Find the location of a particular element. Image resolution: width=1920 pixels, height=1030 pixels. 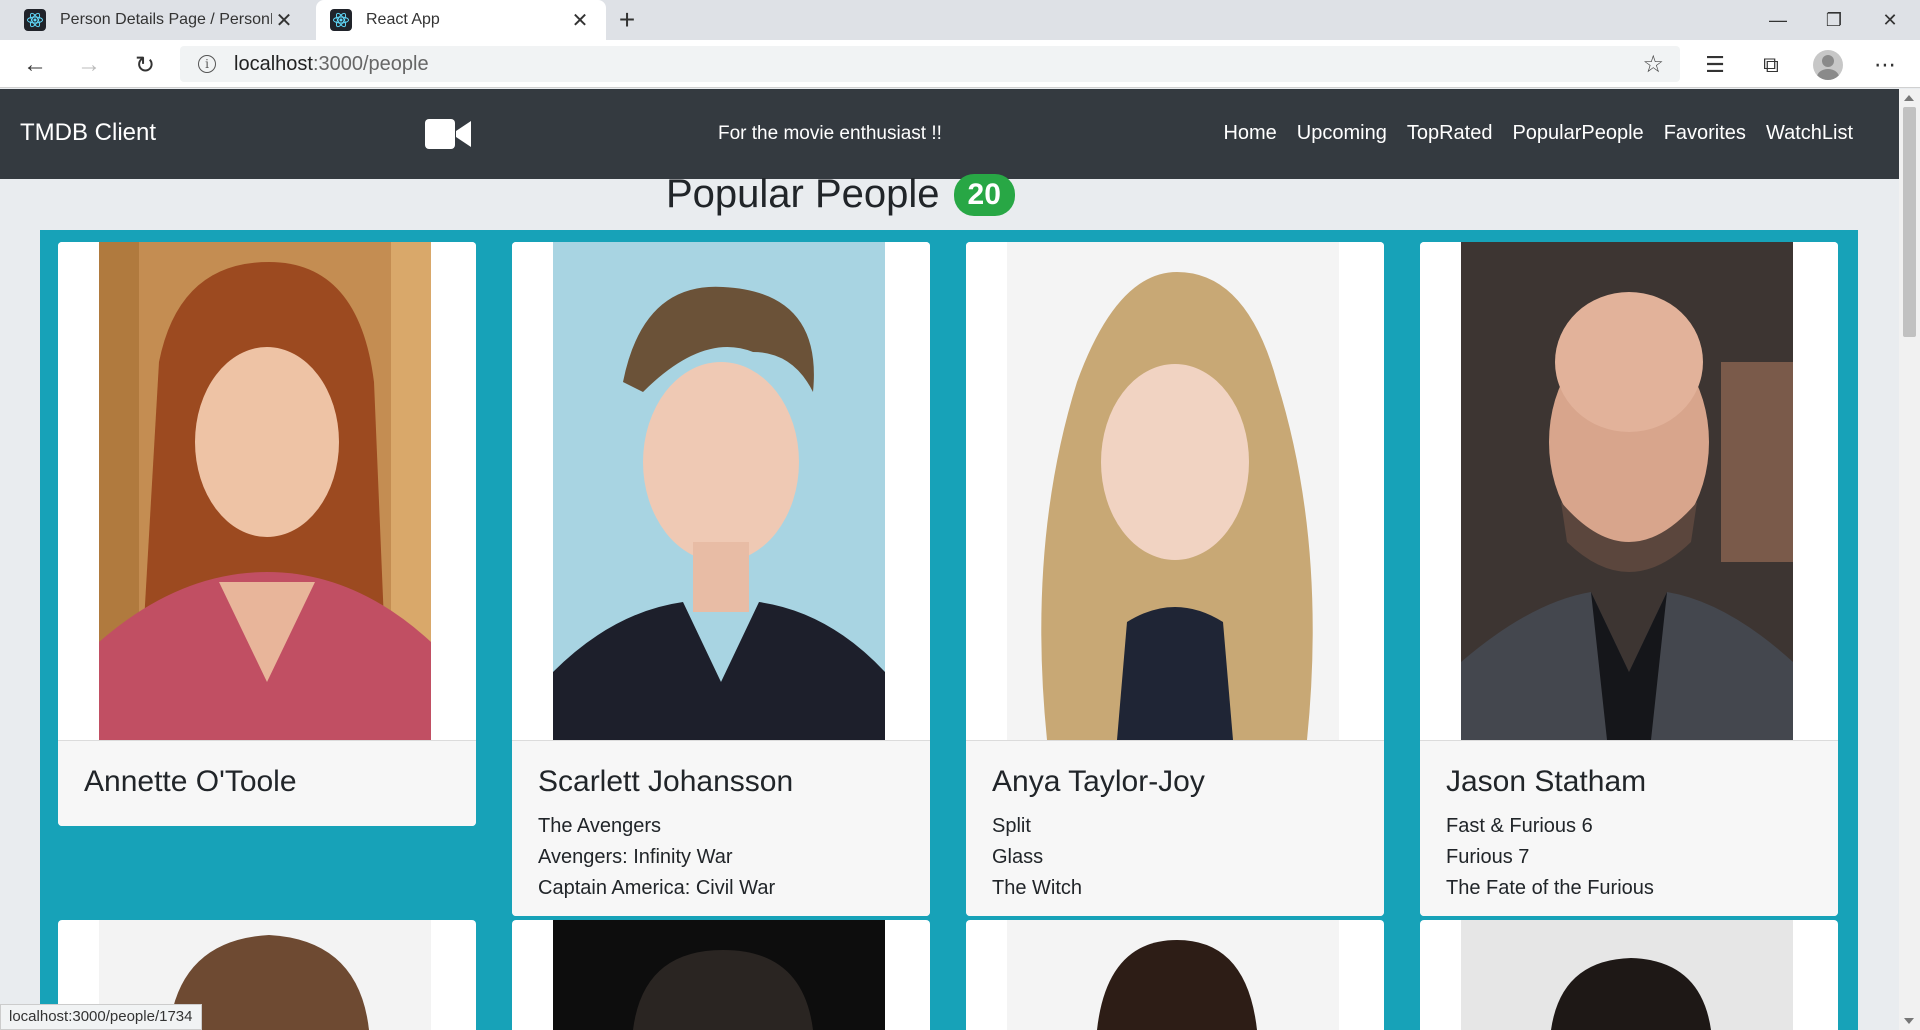

tab-title: React App is located at coordinates (403, 19).